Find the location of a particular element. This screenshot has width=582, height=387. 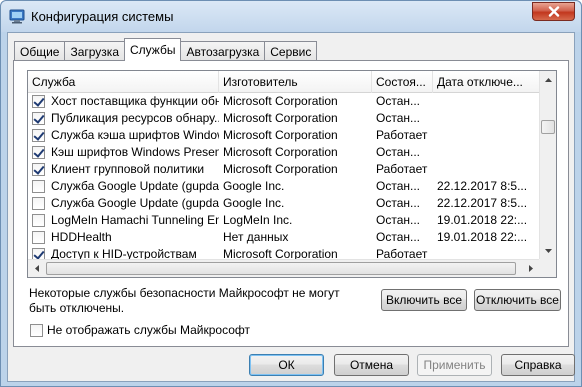

service-cell: LogMeIn Hamachi Tunneling Engine is located at coordinates (123, 220).